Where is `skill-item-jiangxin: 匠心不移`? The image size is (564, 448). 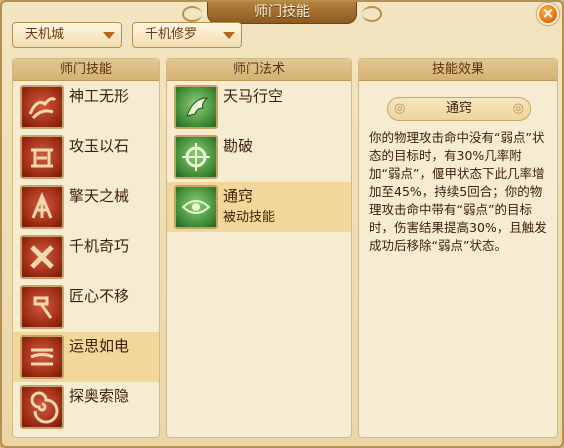 skill-item-jiangxin: 匠心不移 is located at coordinates (86, 307).